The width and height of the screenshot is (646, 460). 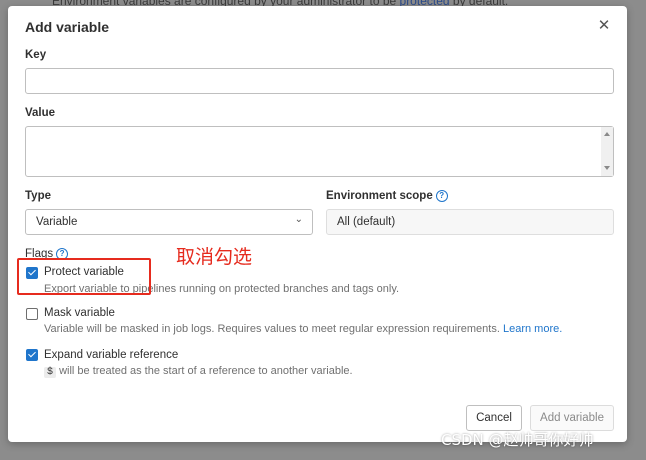 I want to click on watermark: CSDN @赵帅哥你好帅, so click(x=517, y=440).